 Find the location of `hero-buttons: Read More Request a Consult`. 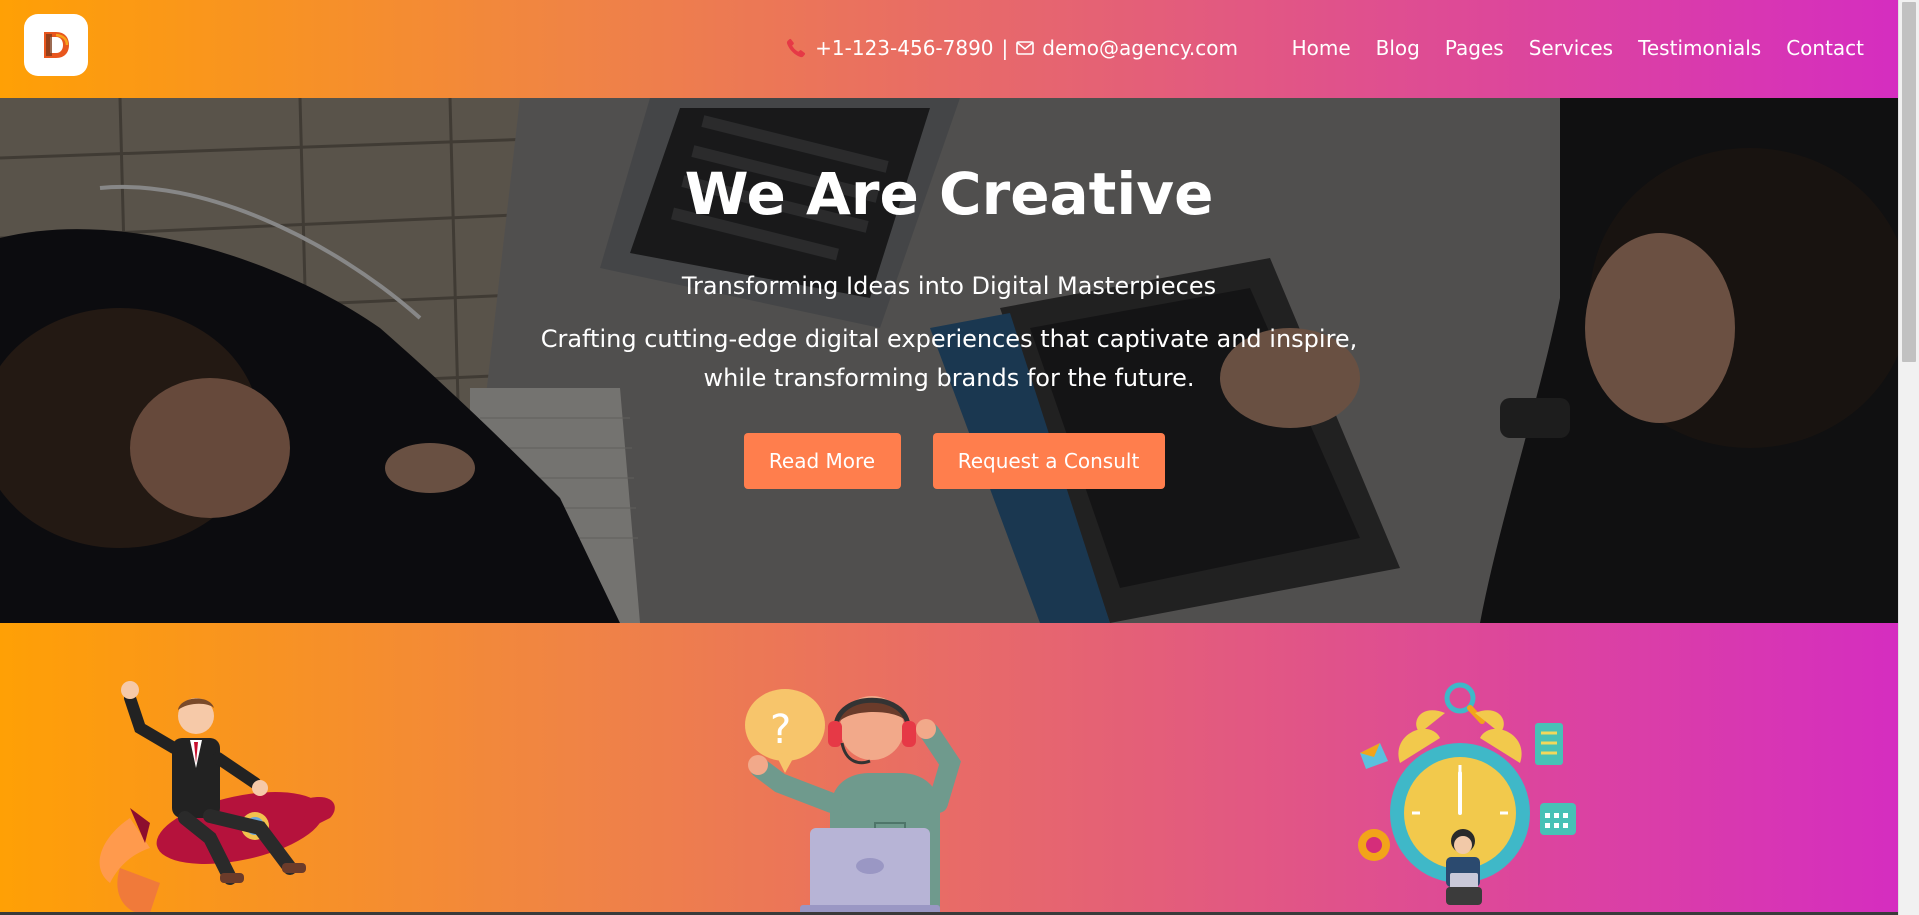

hero-buttons: Read More Request a Consult is located at coordinates (949, 461).